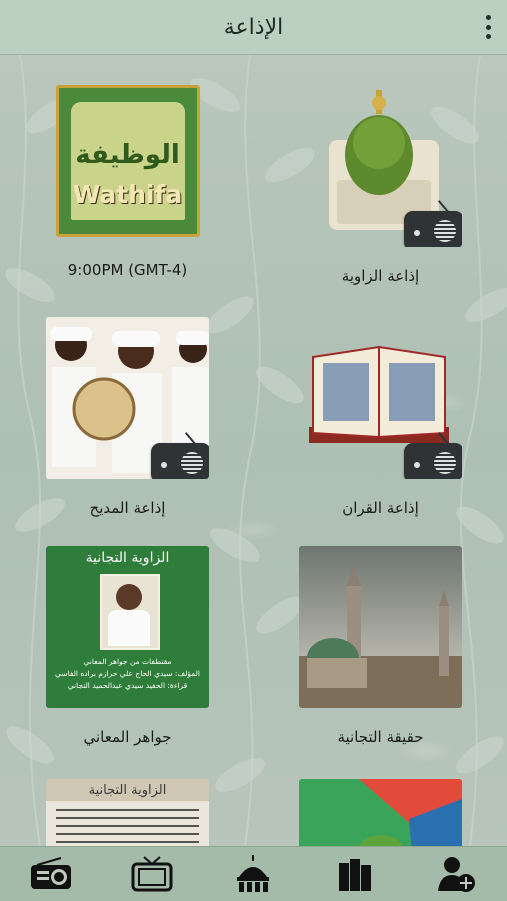 The image size is (507, 901). I want to click on books-icon, so click(354, 875).